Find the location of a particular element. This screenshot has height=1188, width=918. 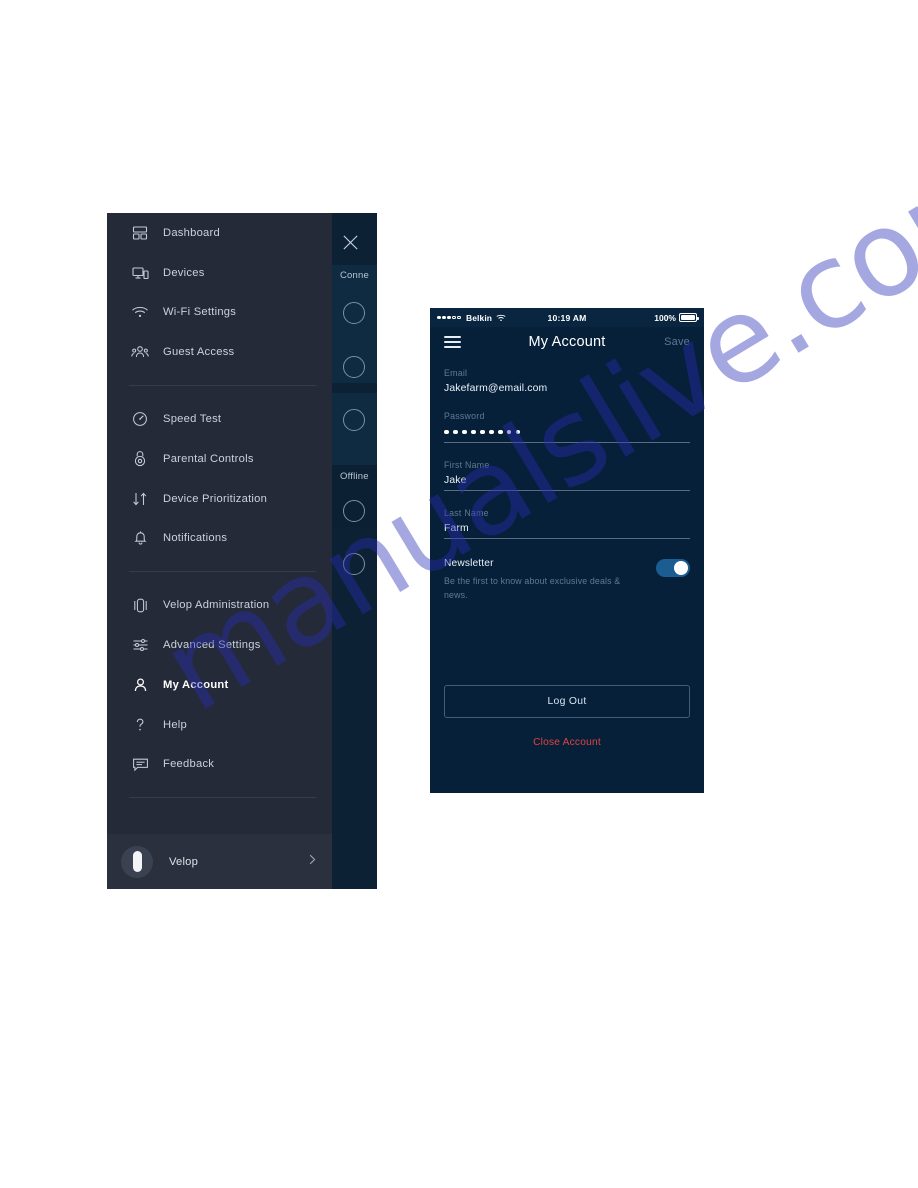

save-button: Save is located at coordinates (677, 342).